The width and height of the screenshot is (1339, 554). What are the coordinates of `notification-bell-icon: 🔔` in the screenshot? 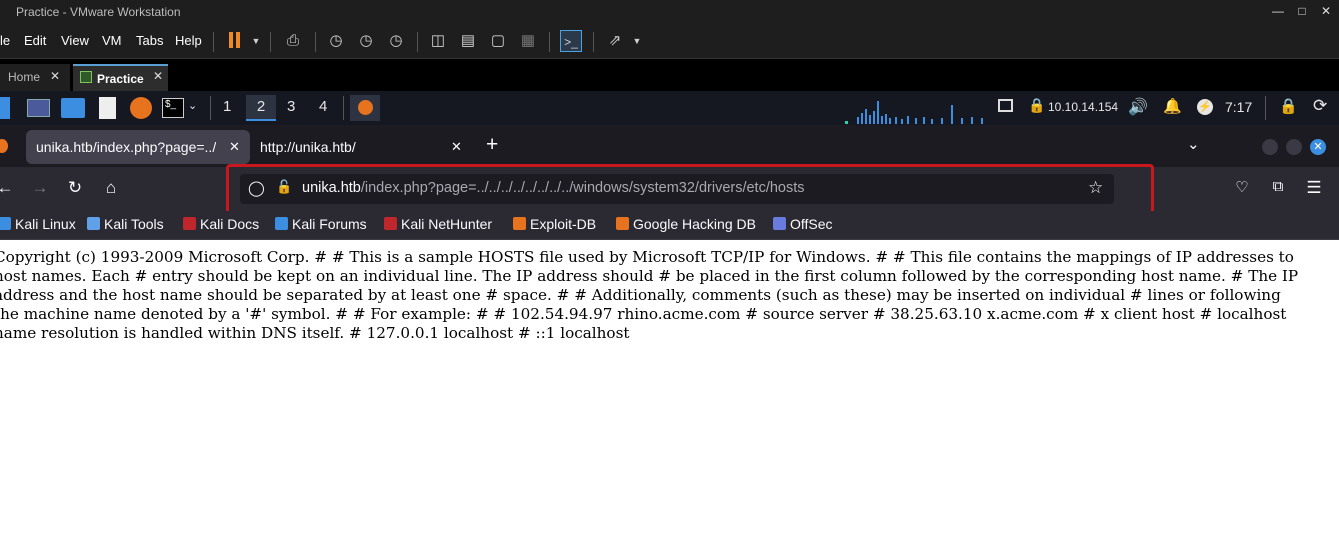 It's located at (1172, 106).